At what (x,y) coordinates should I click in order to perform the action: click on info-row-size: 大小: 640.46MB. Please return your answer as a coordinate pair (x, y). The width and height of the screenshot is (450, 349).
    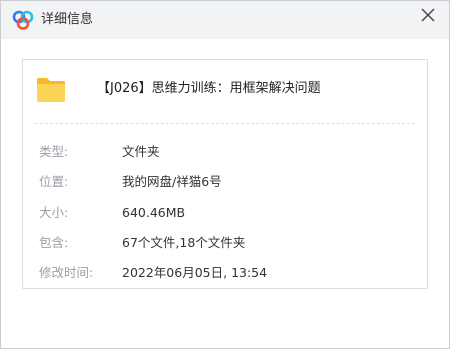
    Looking at the image, I should click on (225, 213).